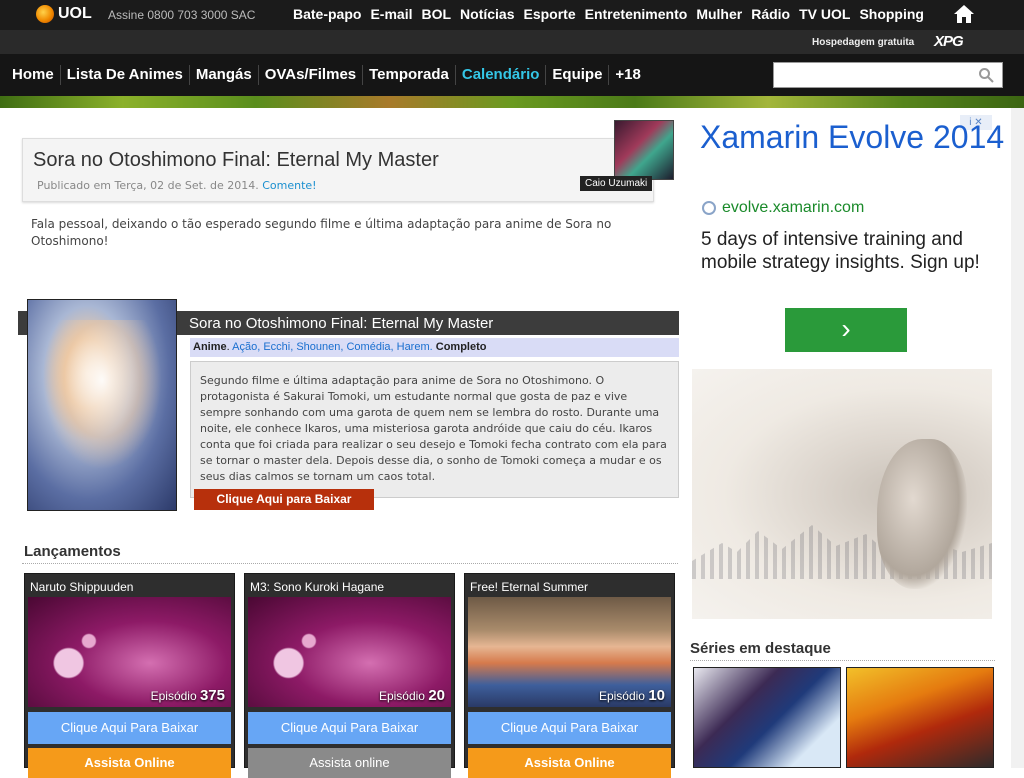 The width and height of the screenshot is (1024, 778). What do you see at coordinates (181, 15) in the screenshot?
I see `uol-assine-text: Assine 0800 703 3000 SAC` at bounding box center [181, 15].